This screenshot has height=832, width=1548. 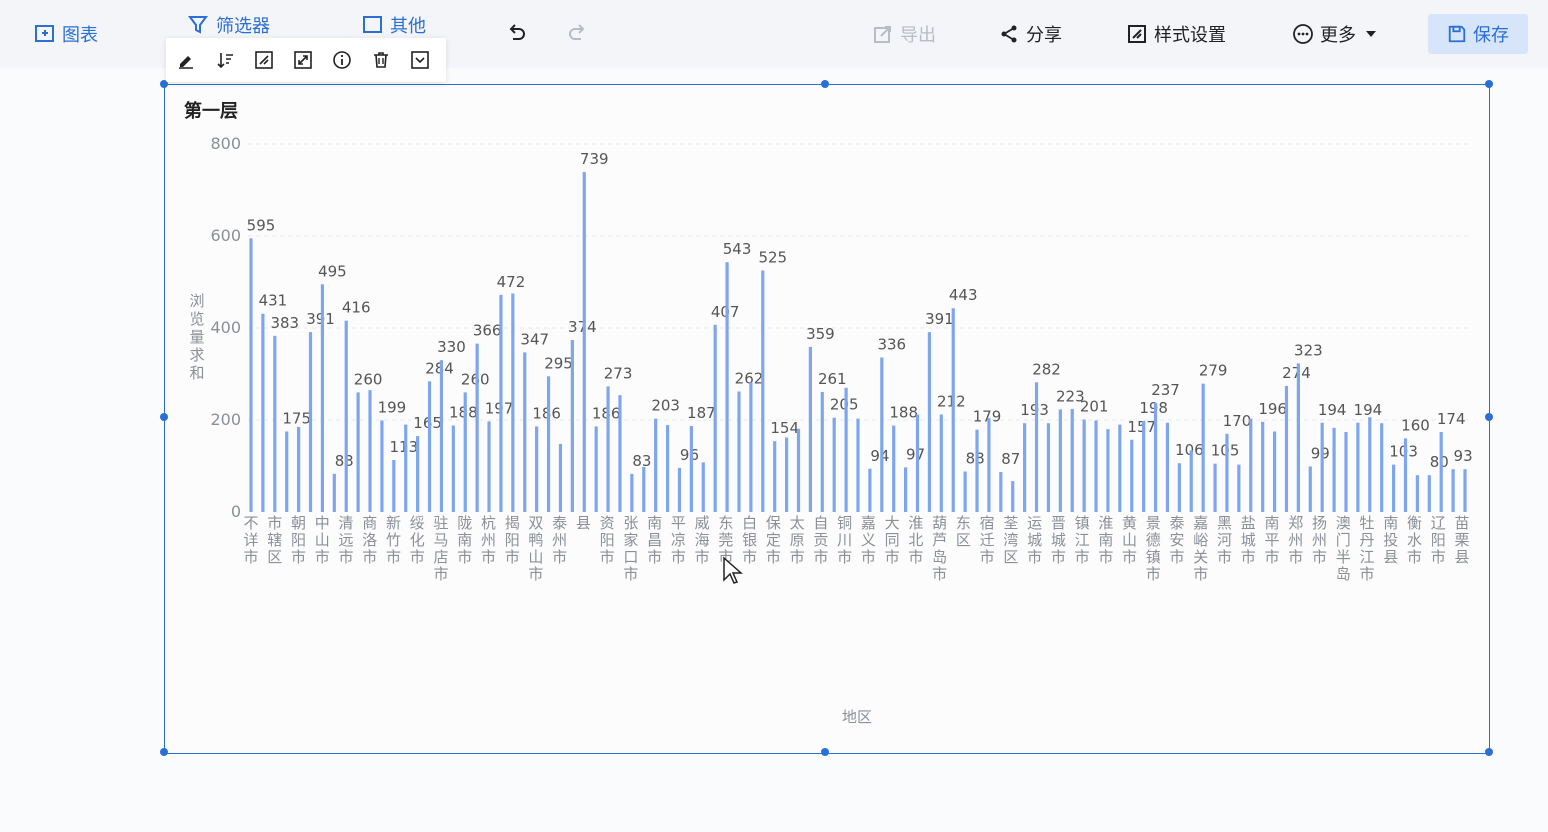 What do you see at coordinates (211, 111) in the screenshot?
I see `chart-title: 第一层` at bounding box center [211, 111].